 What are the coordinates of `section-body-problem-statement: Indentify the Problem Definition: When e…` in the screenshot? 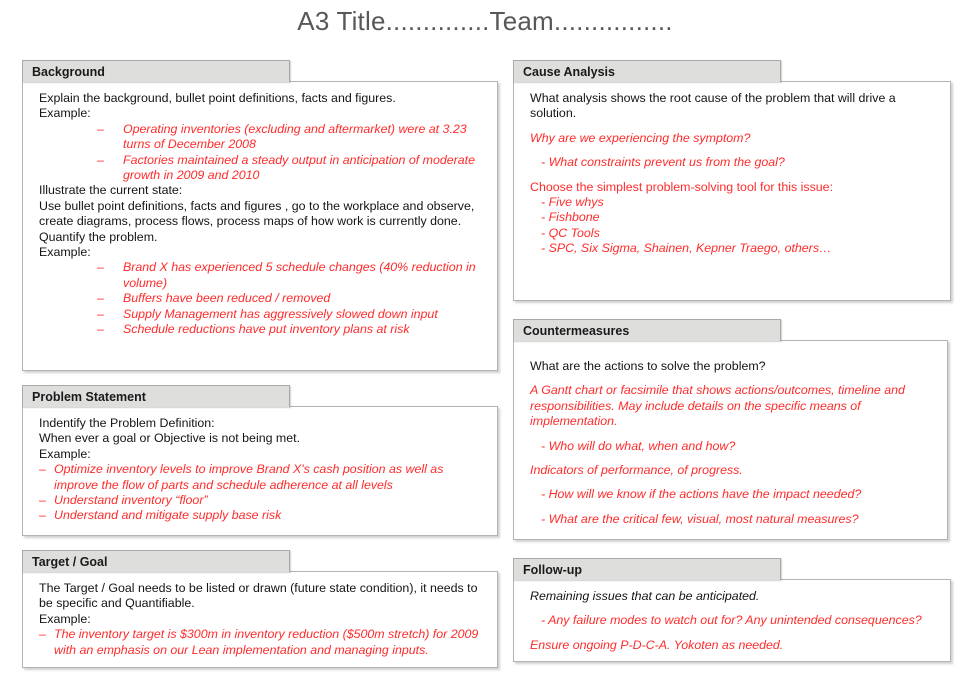 It's located at (260, 471).